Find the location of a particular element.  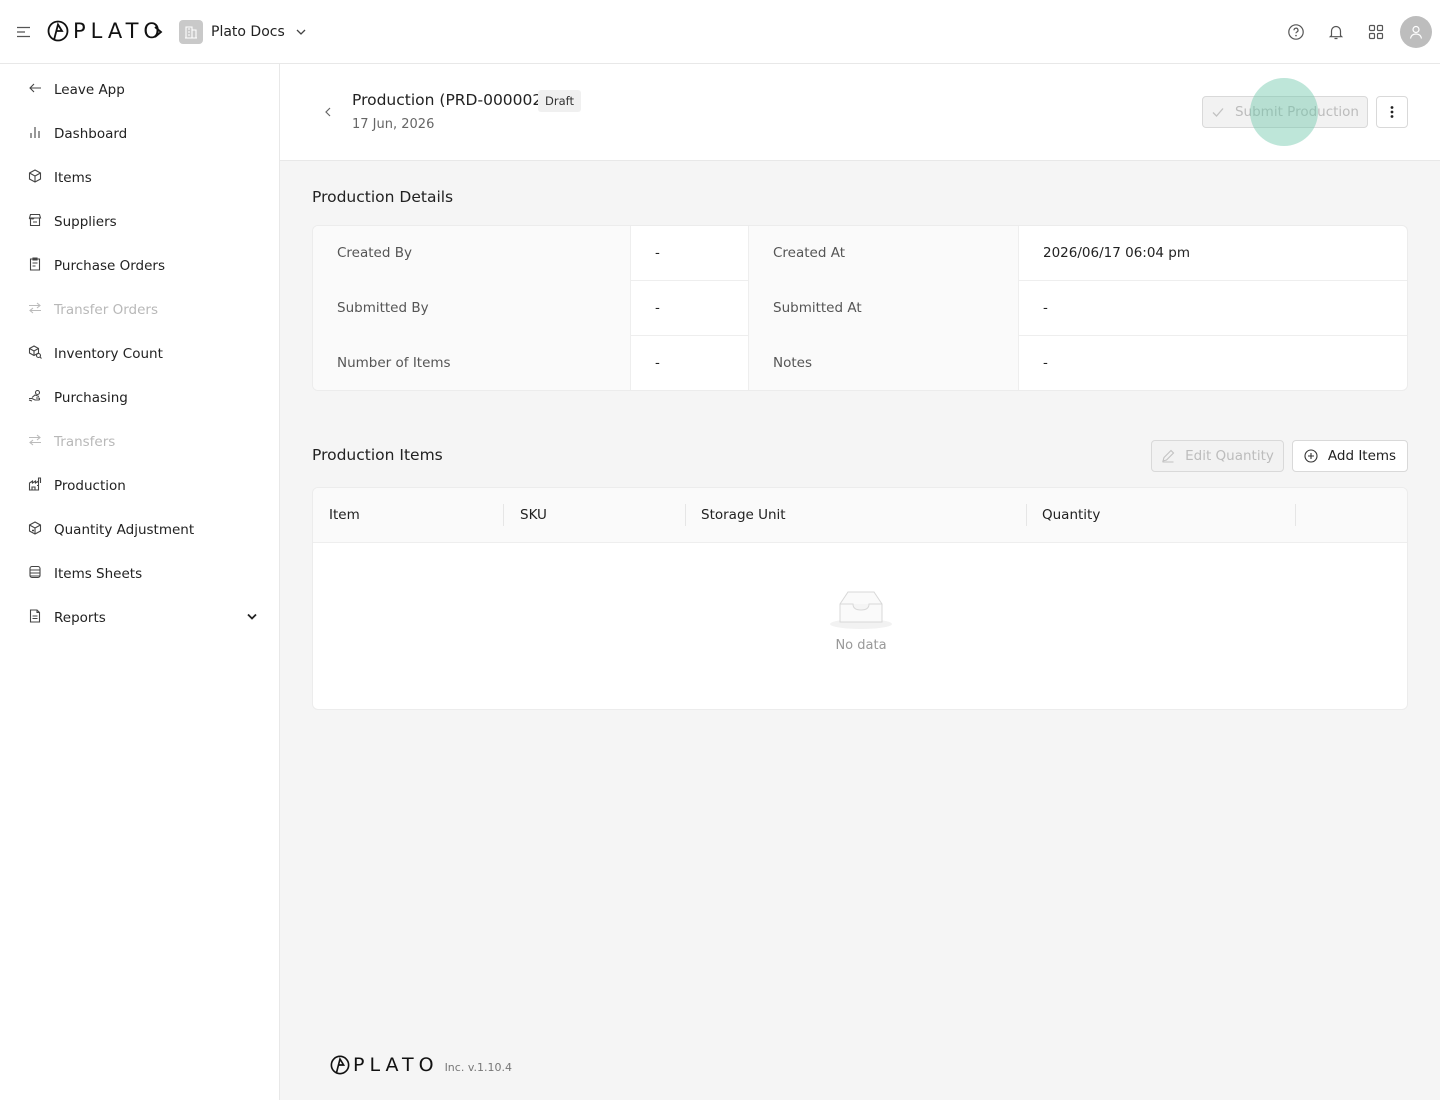

bar-chart-icon is located at coordinates (35, 132).